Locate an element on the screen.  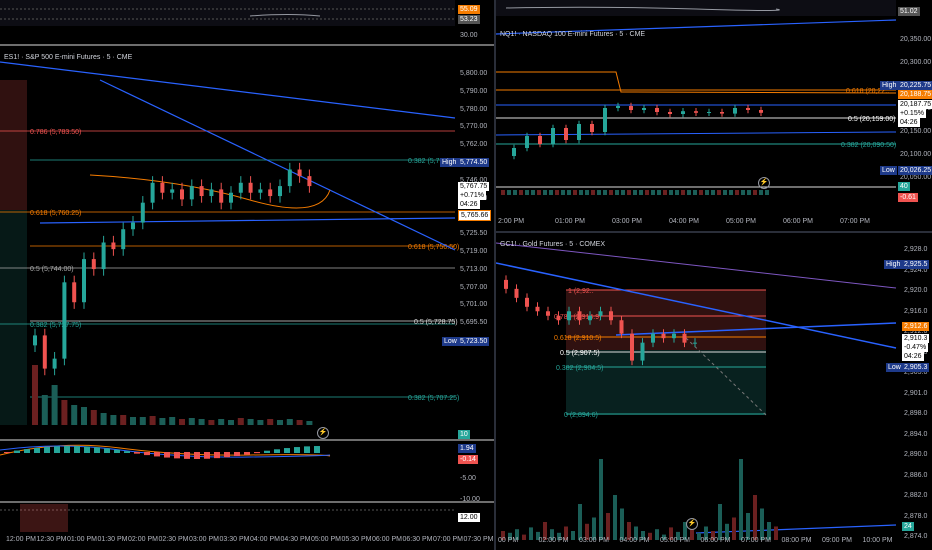
gc-price-tick-8: 2,898.0 is located at coordinates (916, 413).